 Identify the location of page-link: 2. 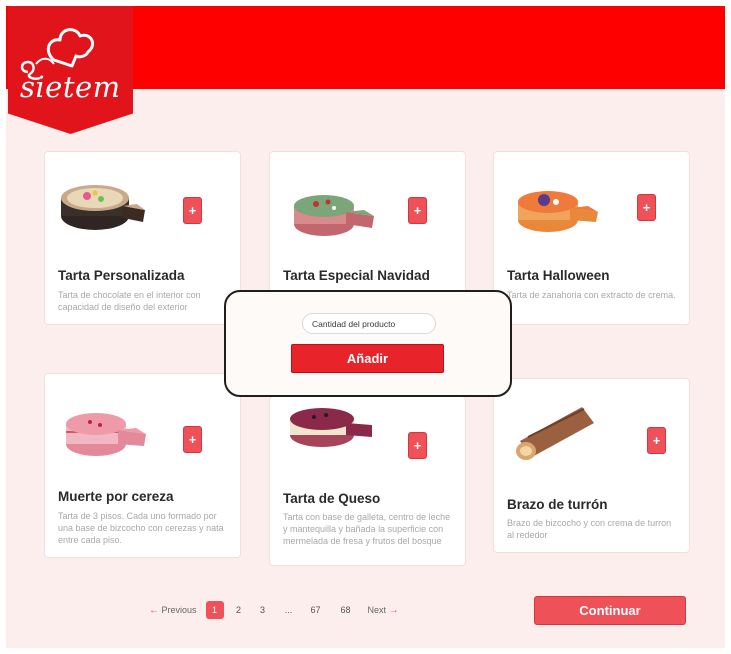
(239, 610).